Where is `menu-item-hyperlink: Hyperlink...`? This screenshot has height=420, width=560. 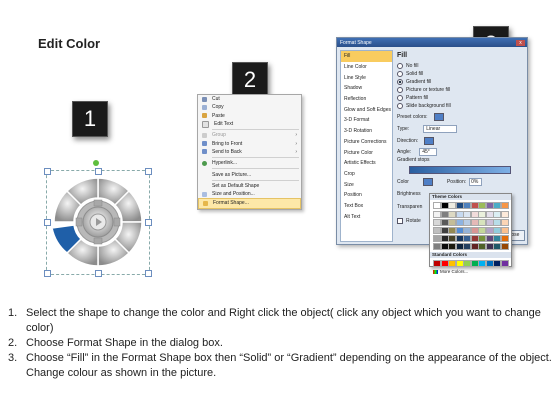 menu-item-hyperlink: Hyperlink... is located at coordinates (249, 163).